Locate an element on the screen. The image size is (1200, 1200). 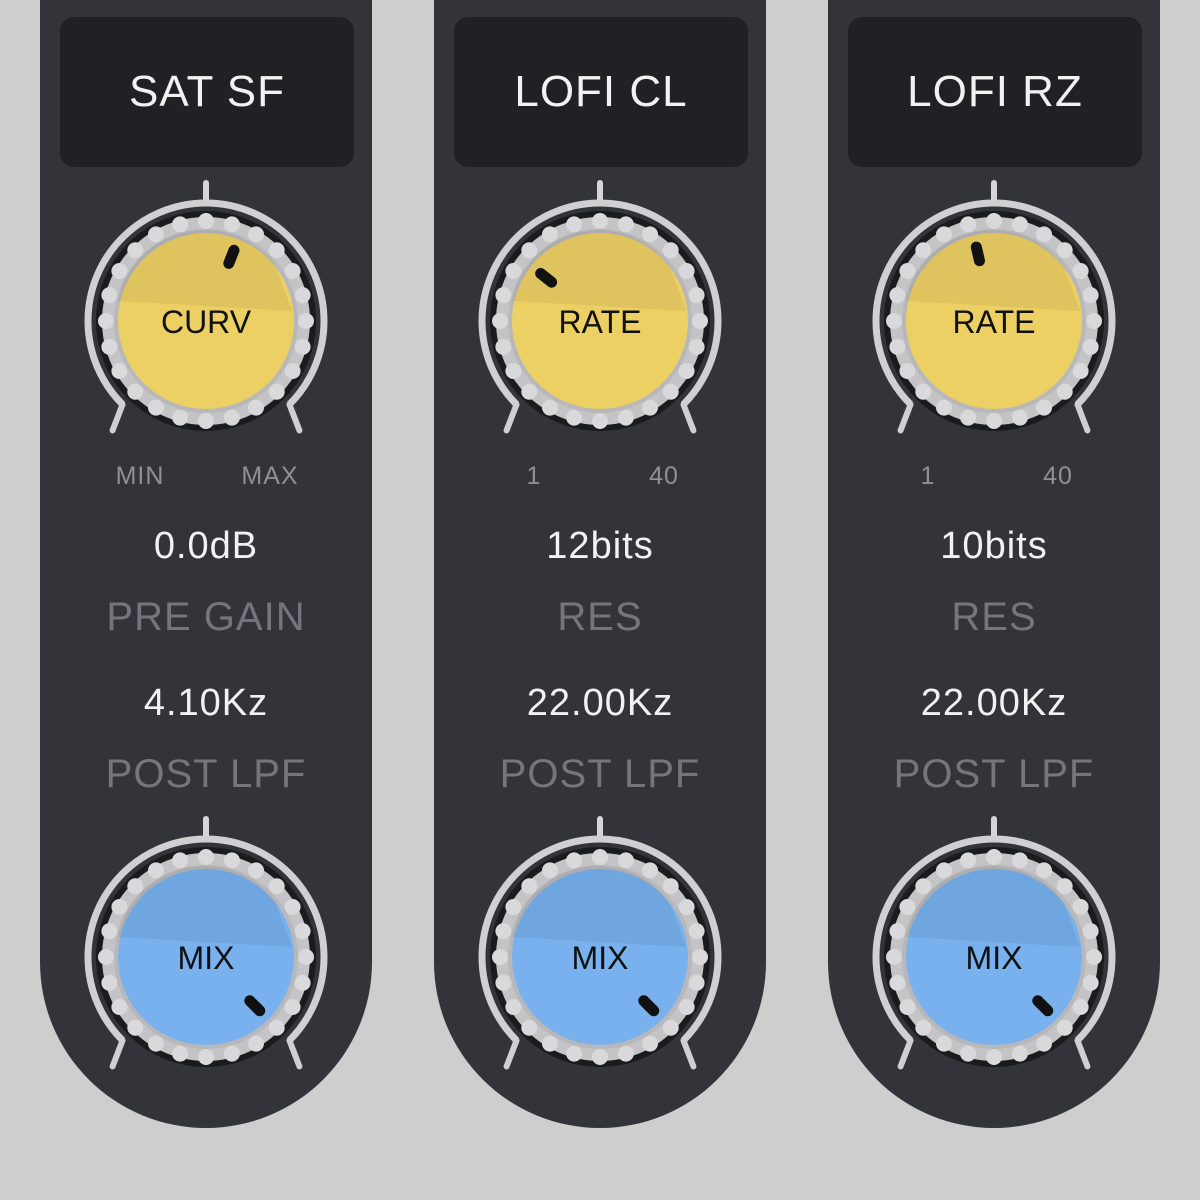
param2-value: 4.10Kz is located at coordinates (206, 703).